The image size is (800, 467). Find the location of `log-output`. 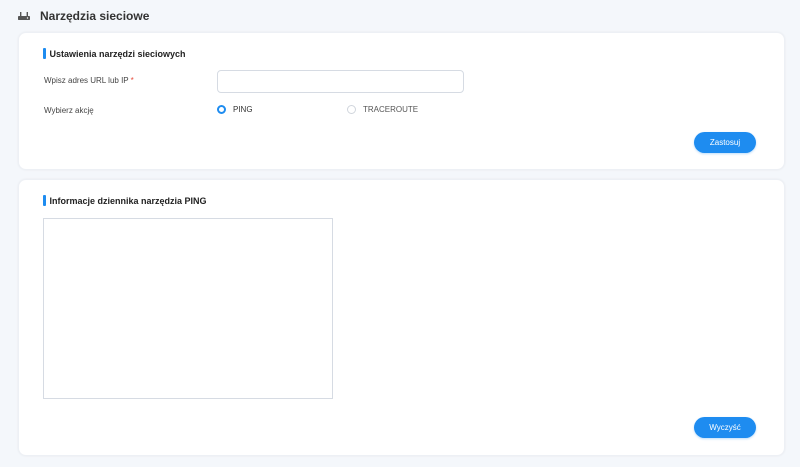

log-output is located at coordinates (188, 308).